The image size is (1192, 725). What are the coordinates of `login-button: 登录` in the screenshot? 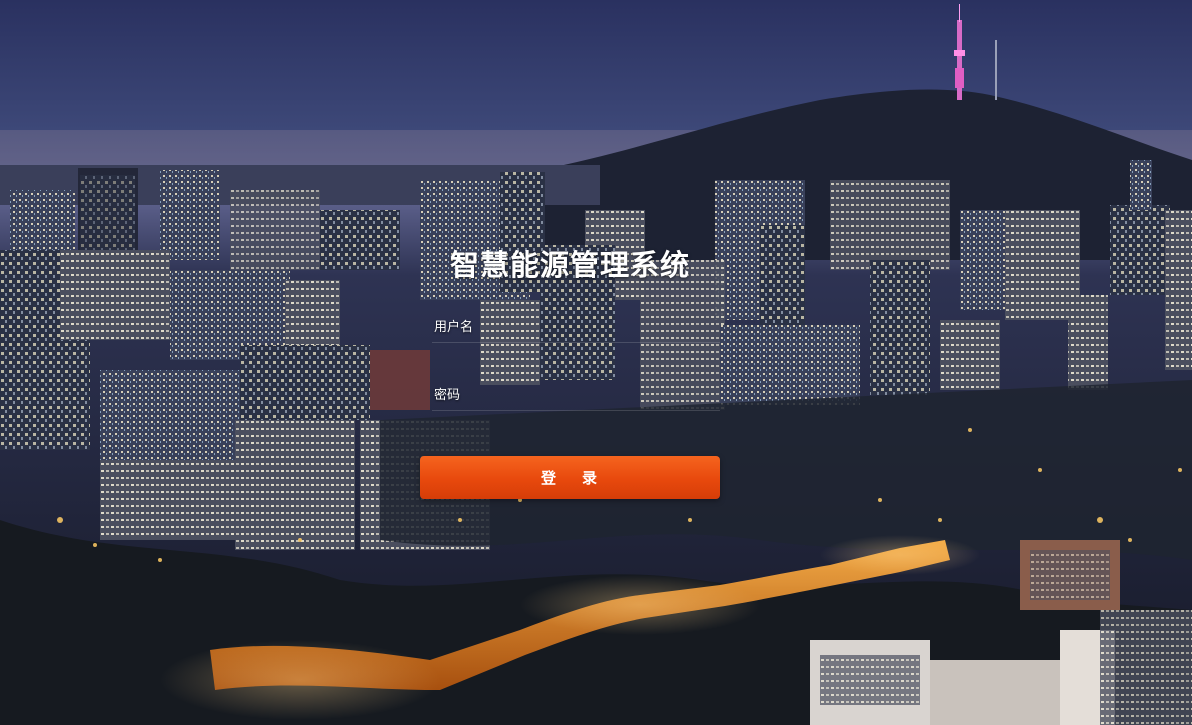 It's located at (570, 477).